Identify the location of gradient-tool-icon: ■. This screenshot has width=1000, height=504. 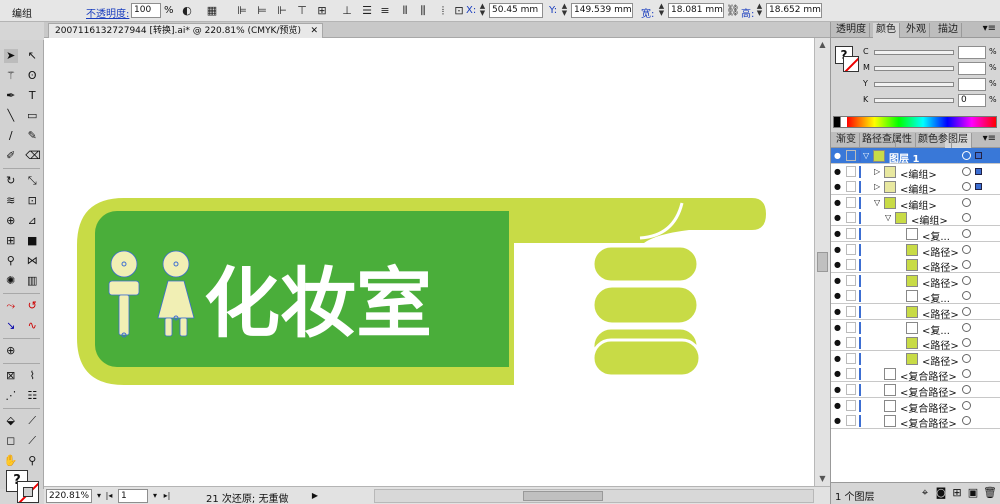
(32, 241).